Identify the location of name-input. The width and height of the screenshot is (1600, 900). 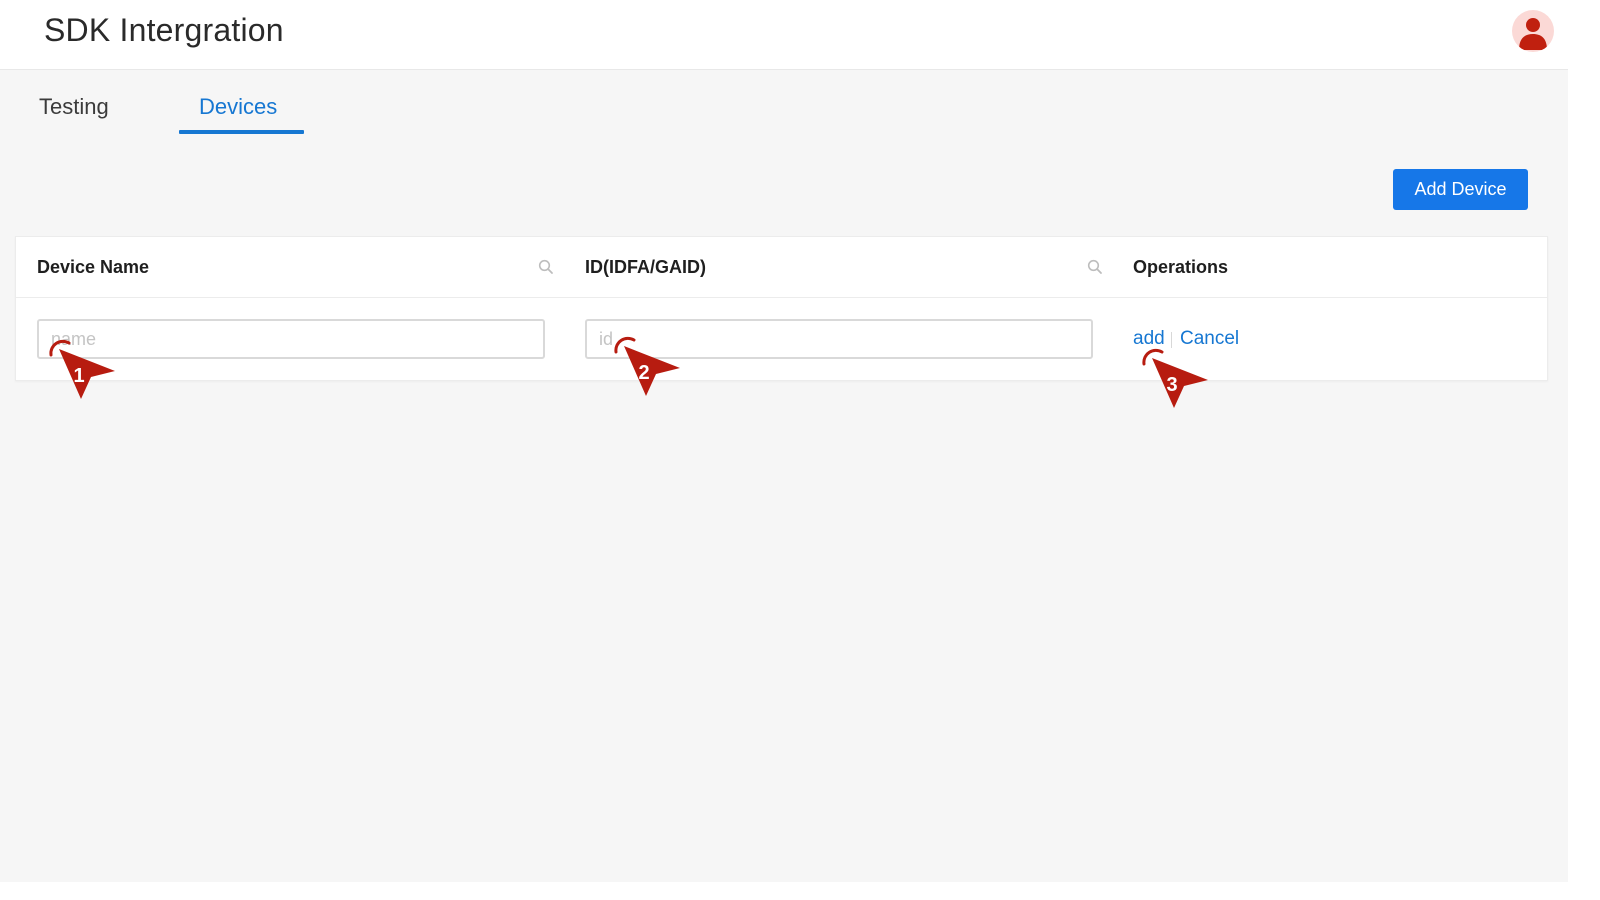
(291, 339).